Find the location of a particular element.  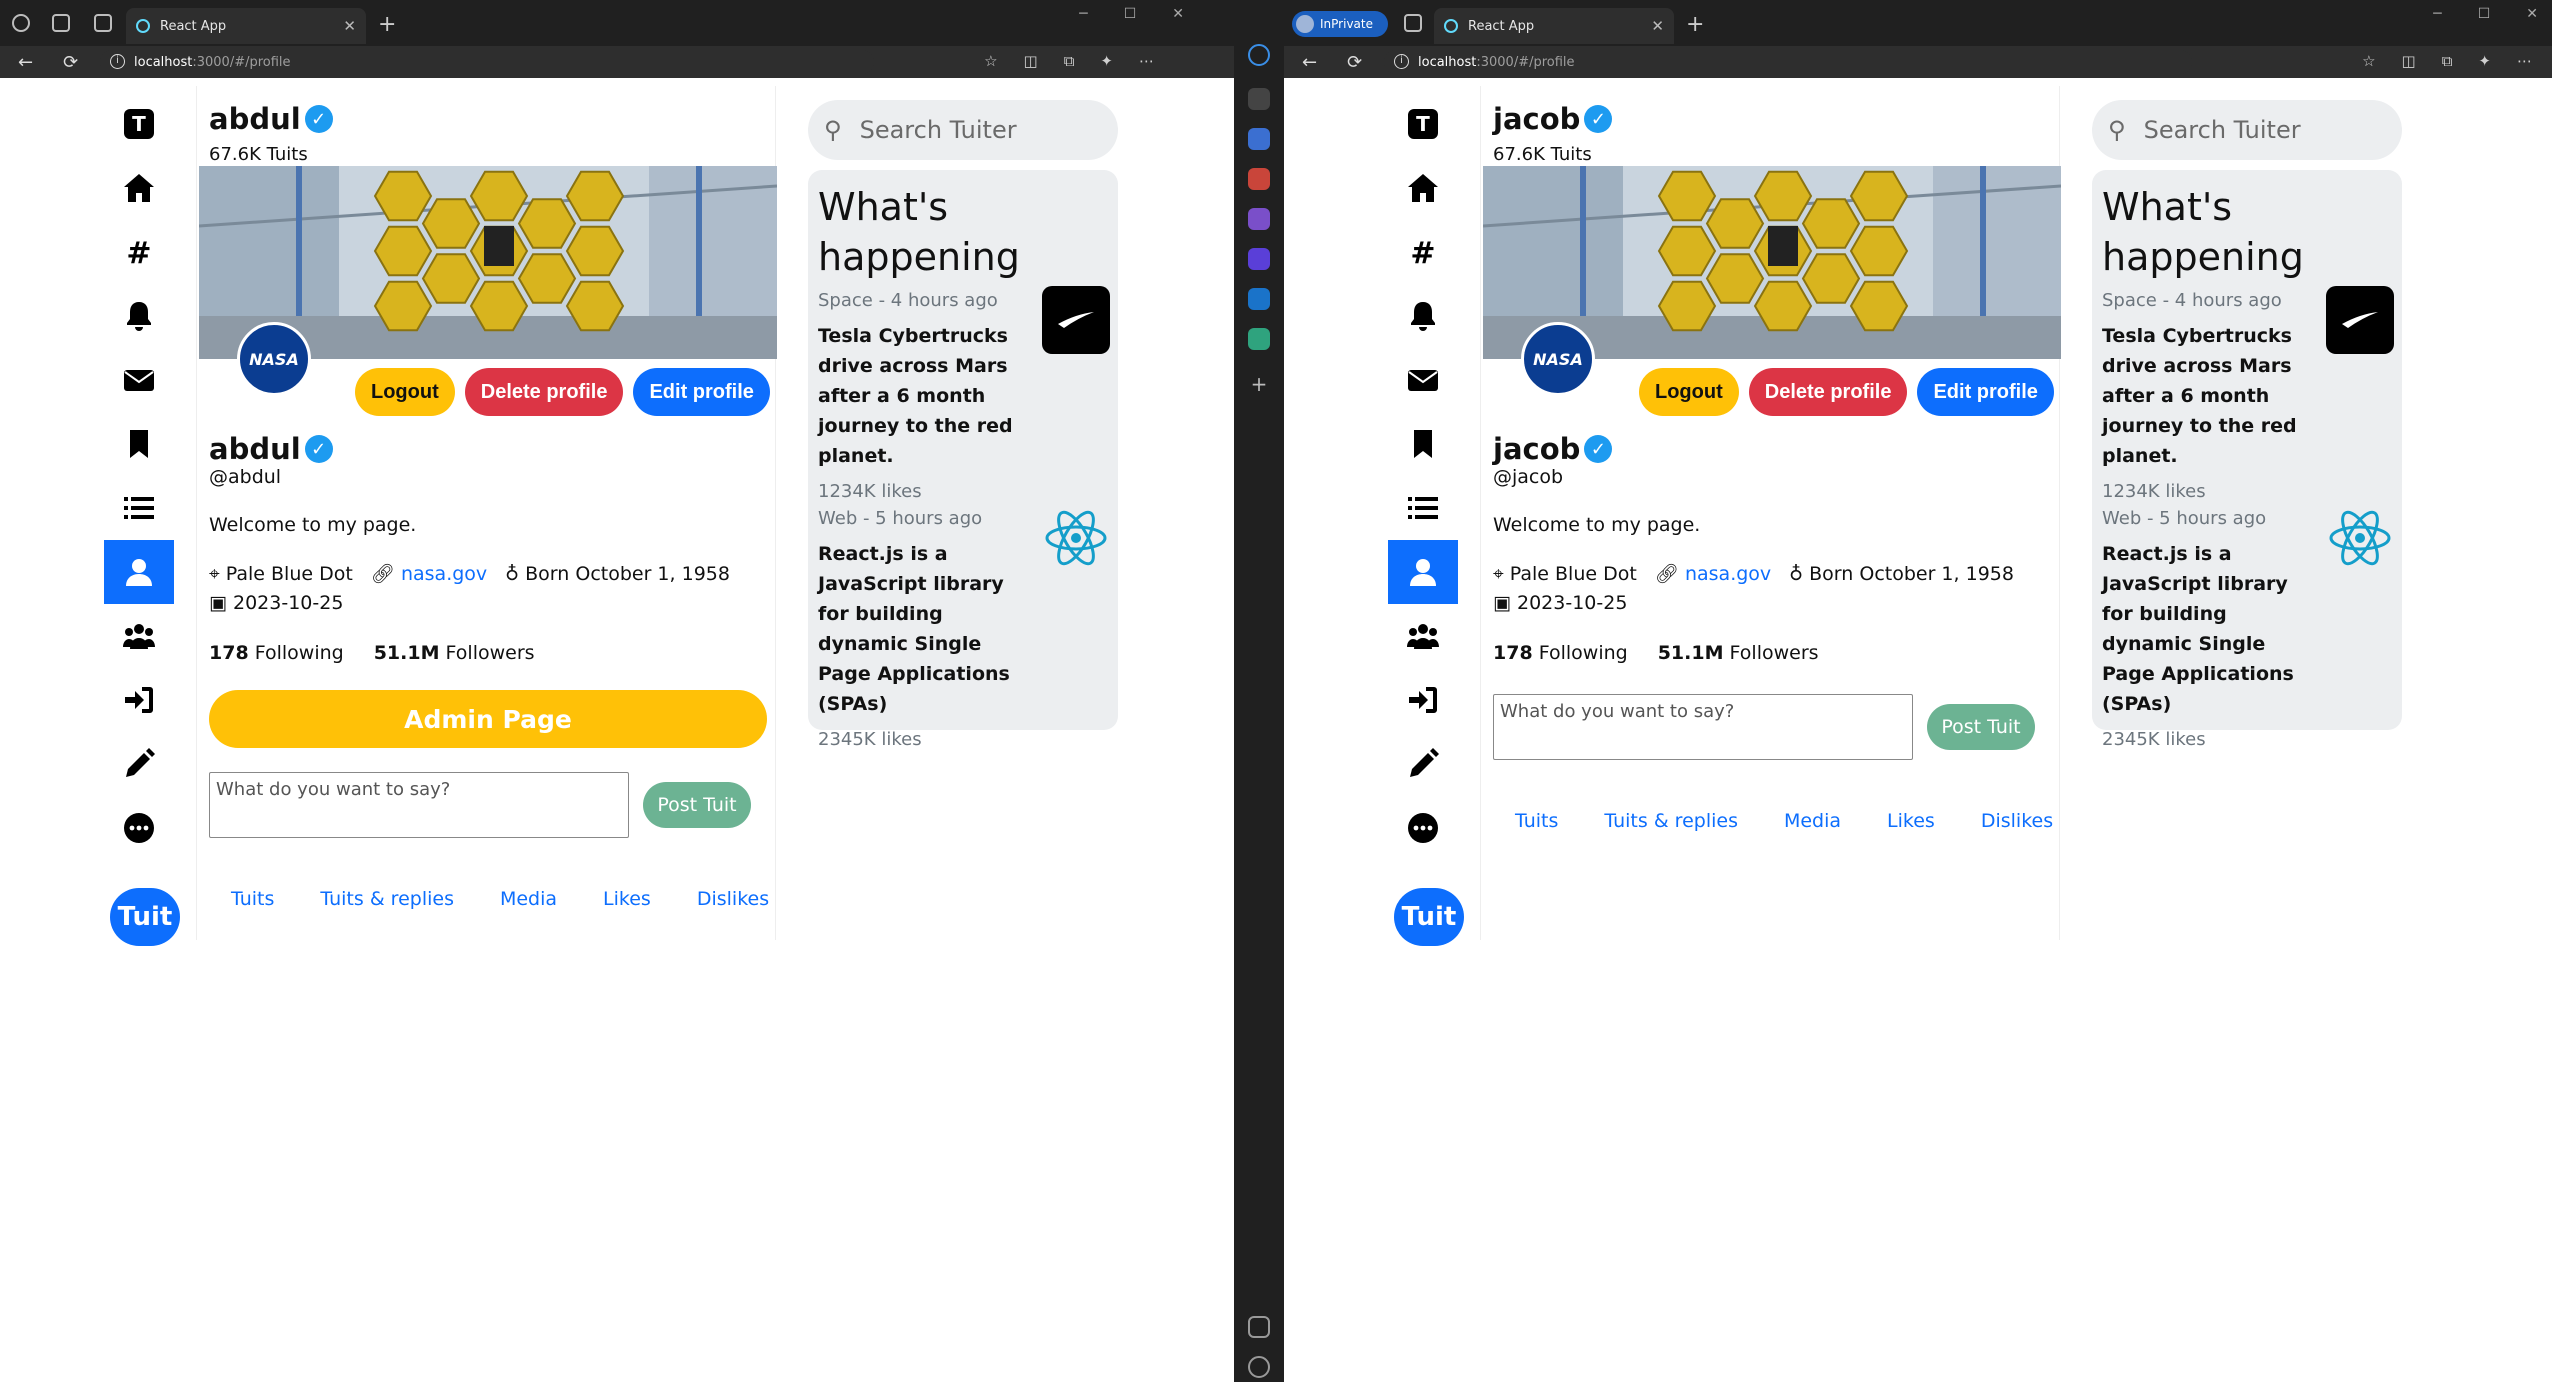

browser-profile-icon is located at coordinates (21, 23).